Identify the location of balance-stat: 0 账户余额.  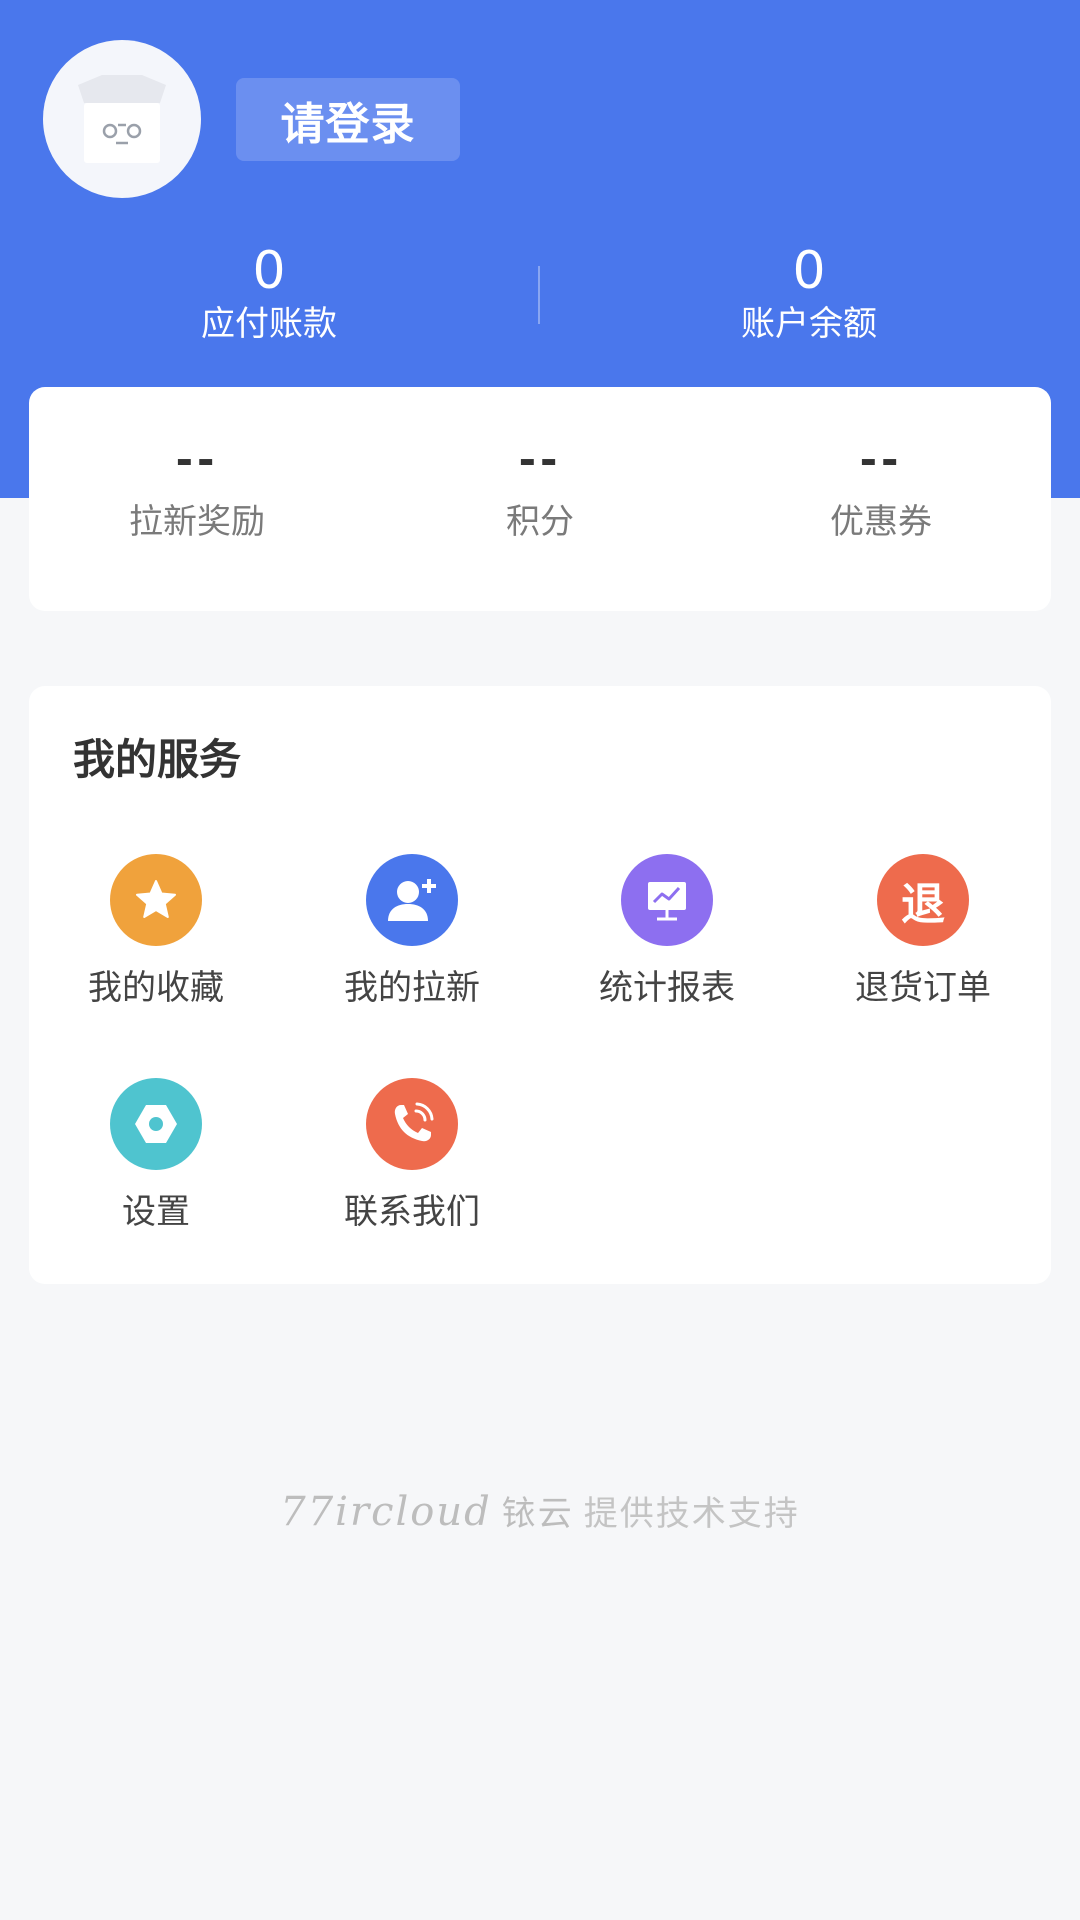
(809, 293).